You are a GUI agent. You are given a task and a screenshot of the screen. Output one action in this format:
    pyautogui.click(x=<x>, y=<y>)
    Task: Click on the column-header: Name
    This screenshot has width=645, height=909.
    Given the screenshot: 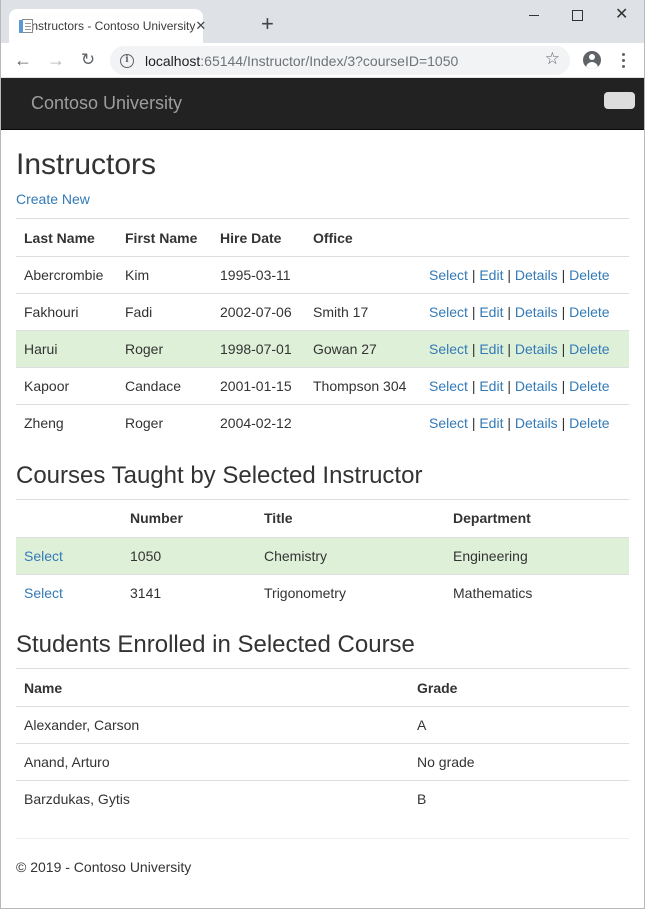 What is the action you would take?
    pyautogui.click(x=212, y=687)
    